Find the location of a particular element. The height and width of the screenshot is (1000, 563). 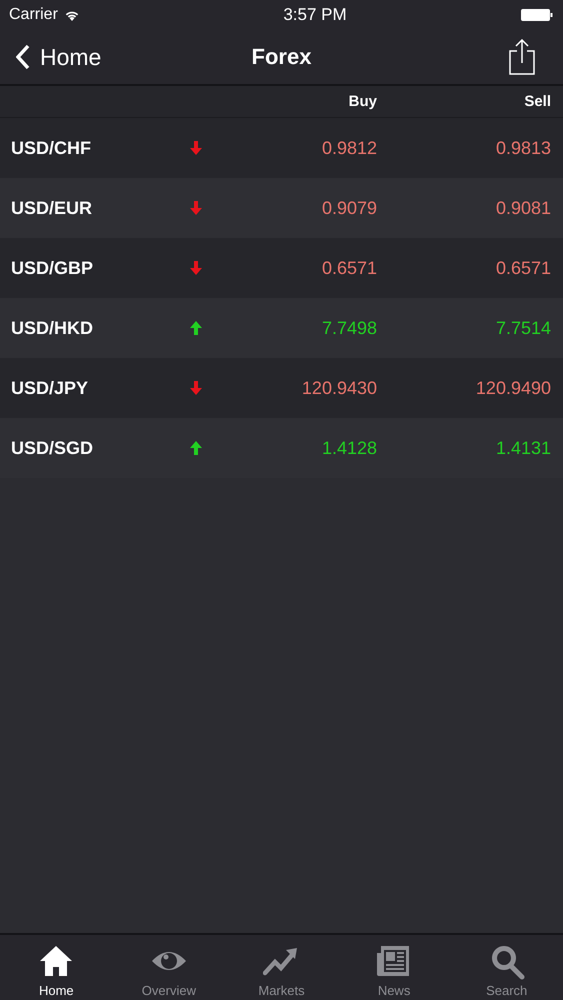

back-button: Home is located at coordinates (76, 57).